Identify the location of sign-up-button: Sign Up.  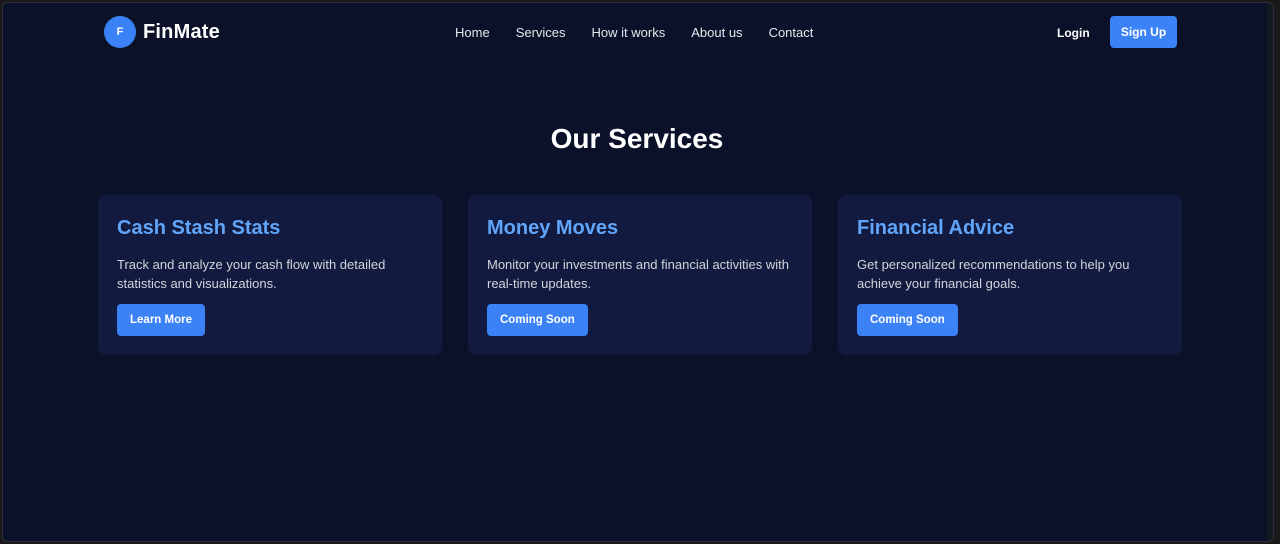
(1143, 32).